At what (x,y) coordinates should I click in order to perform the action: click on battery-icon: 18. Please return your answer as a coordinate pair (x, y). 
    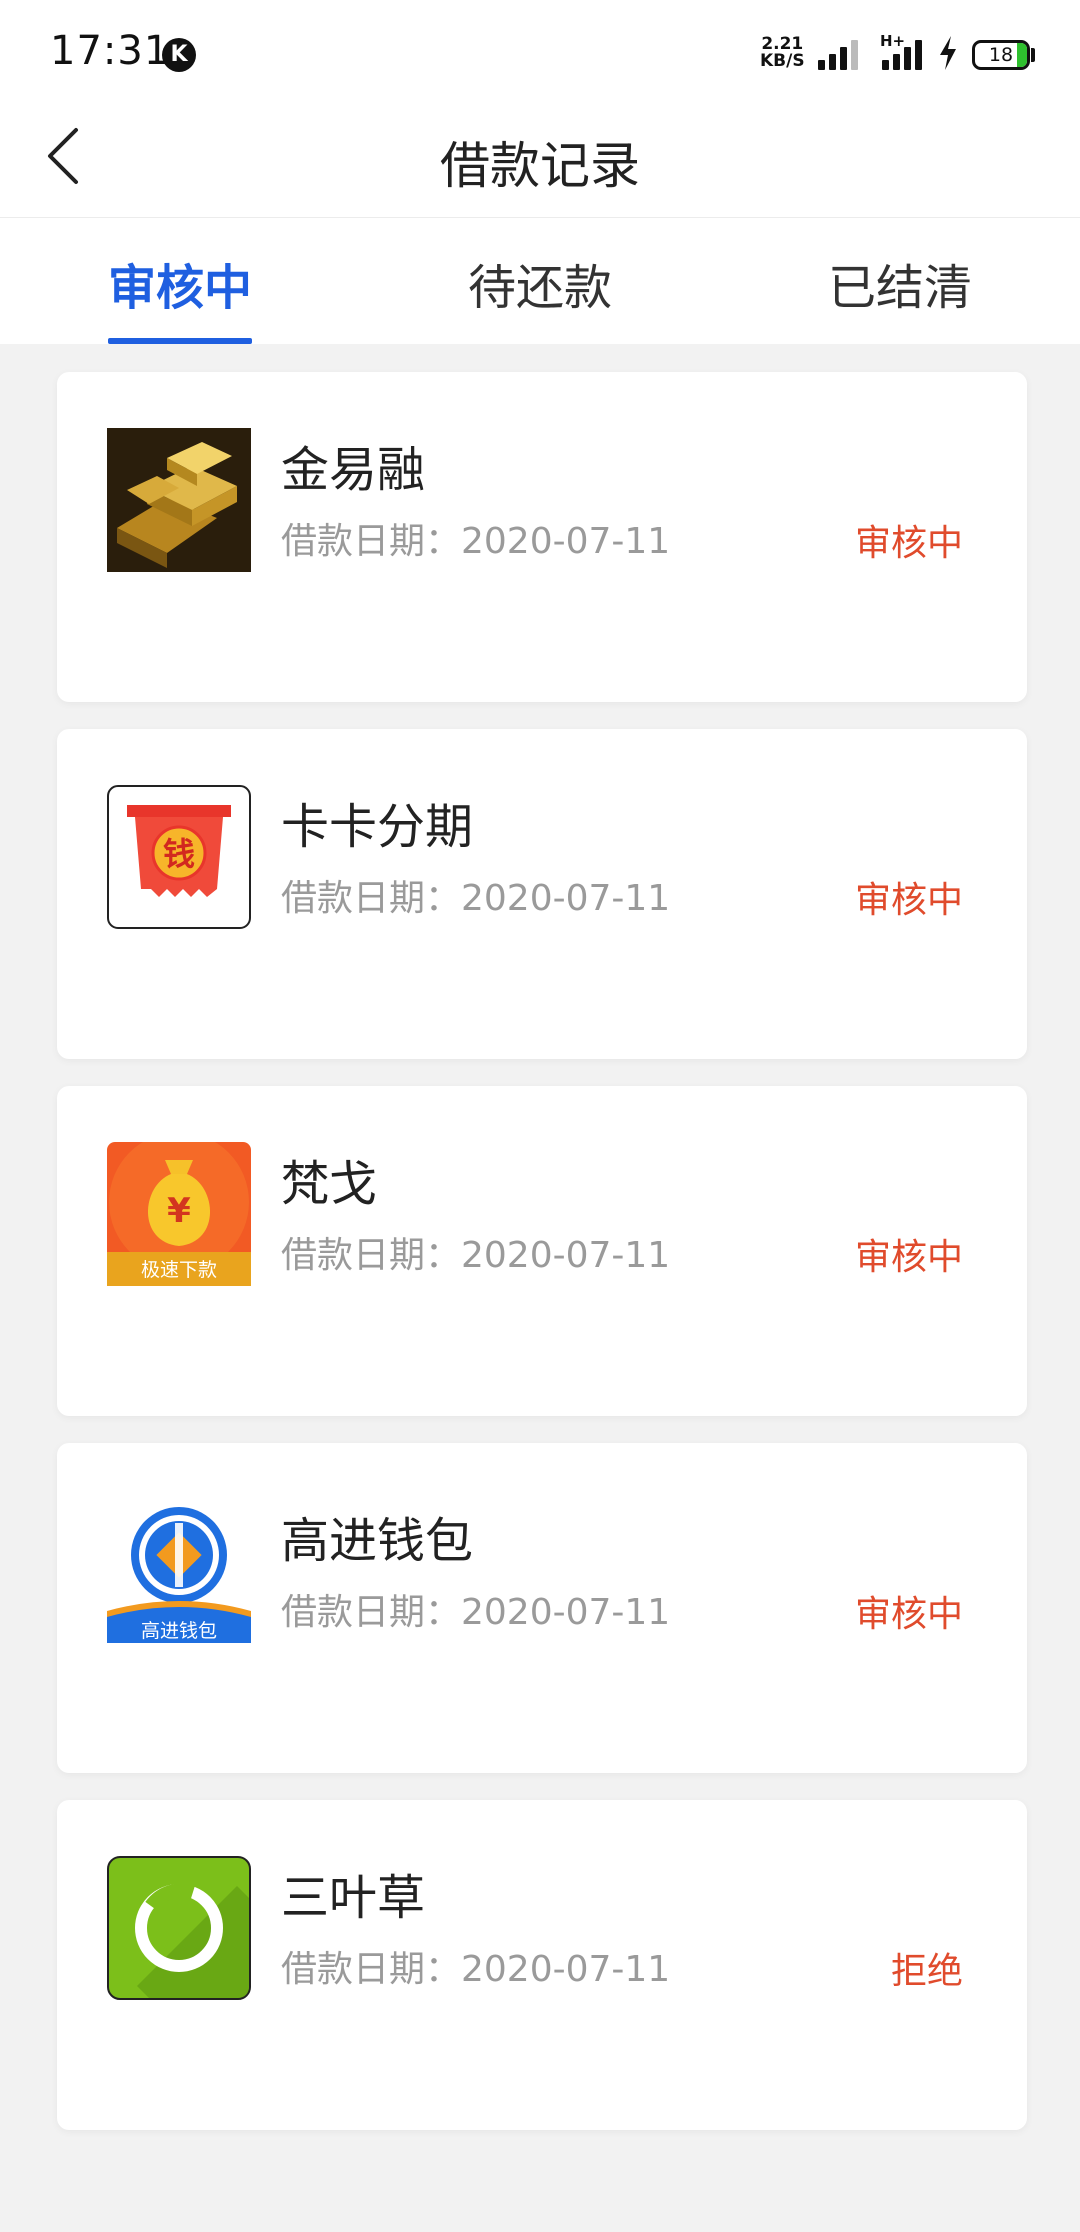
    Looking at the image, I should click on (1001, 55).